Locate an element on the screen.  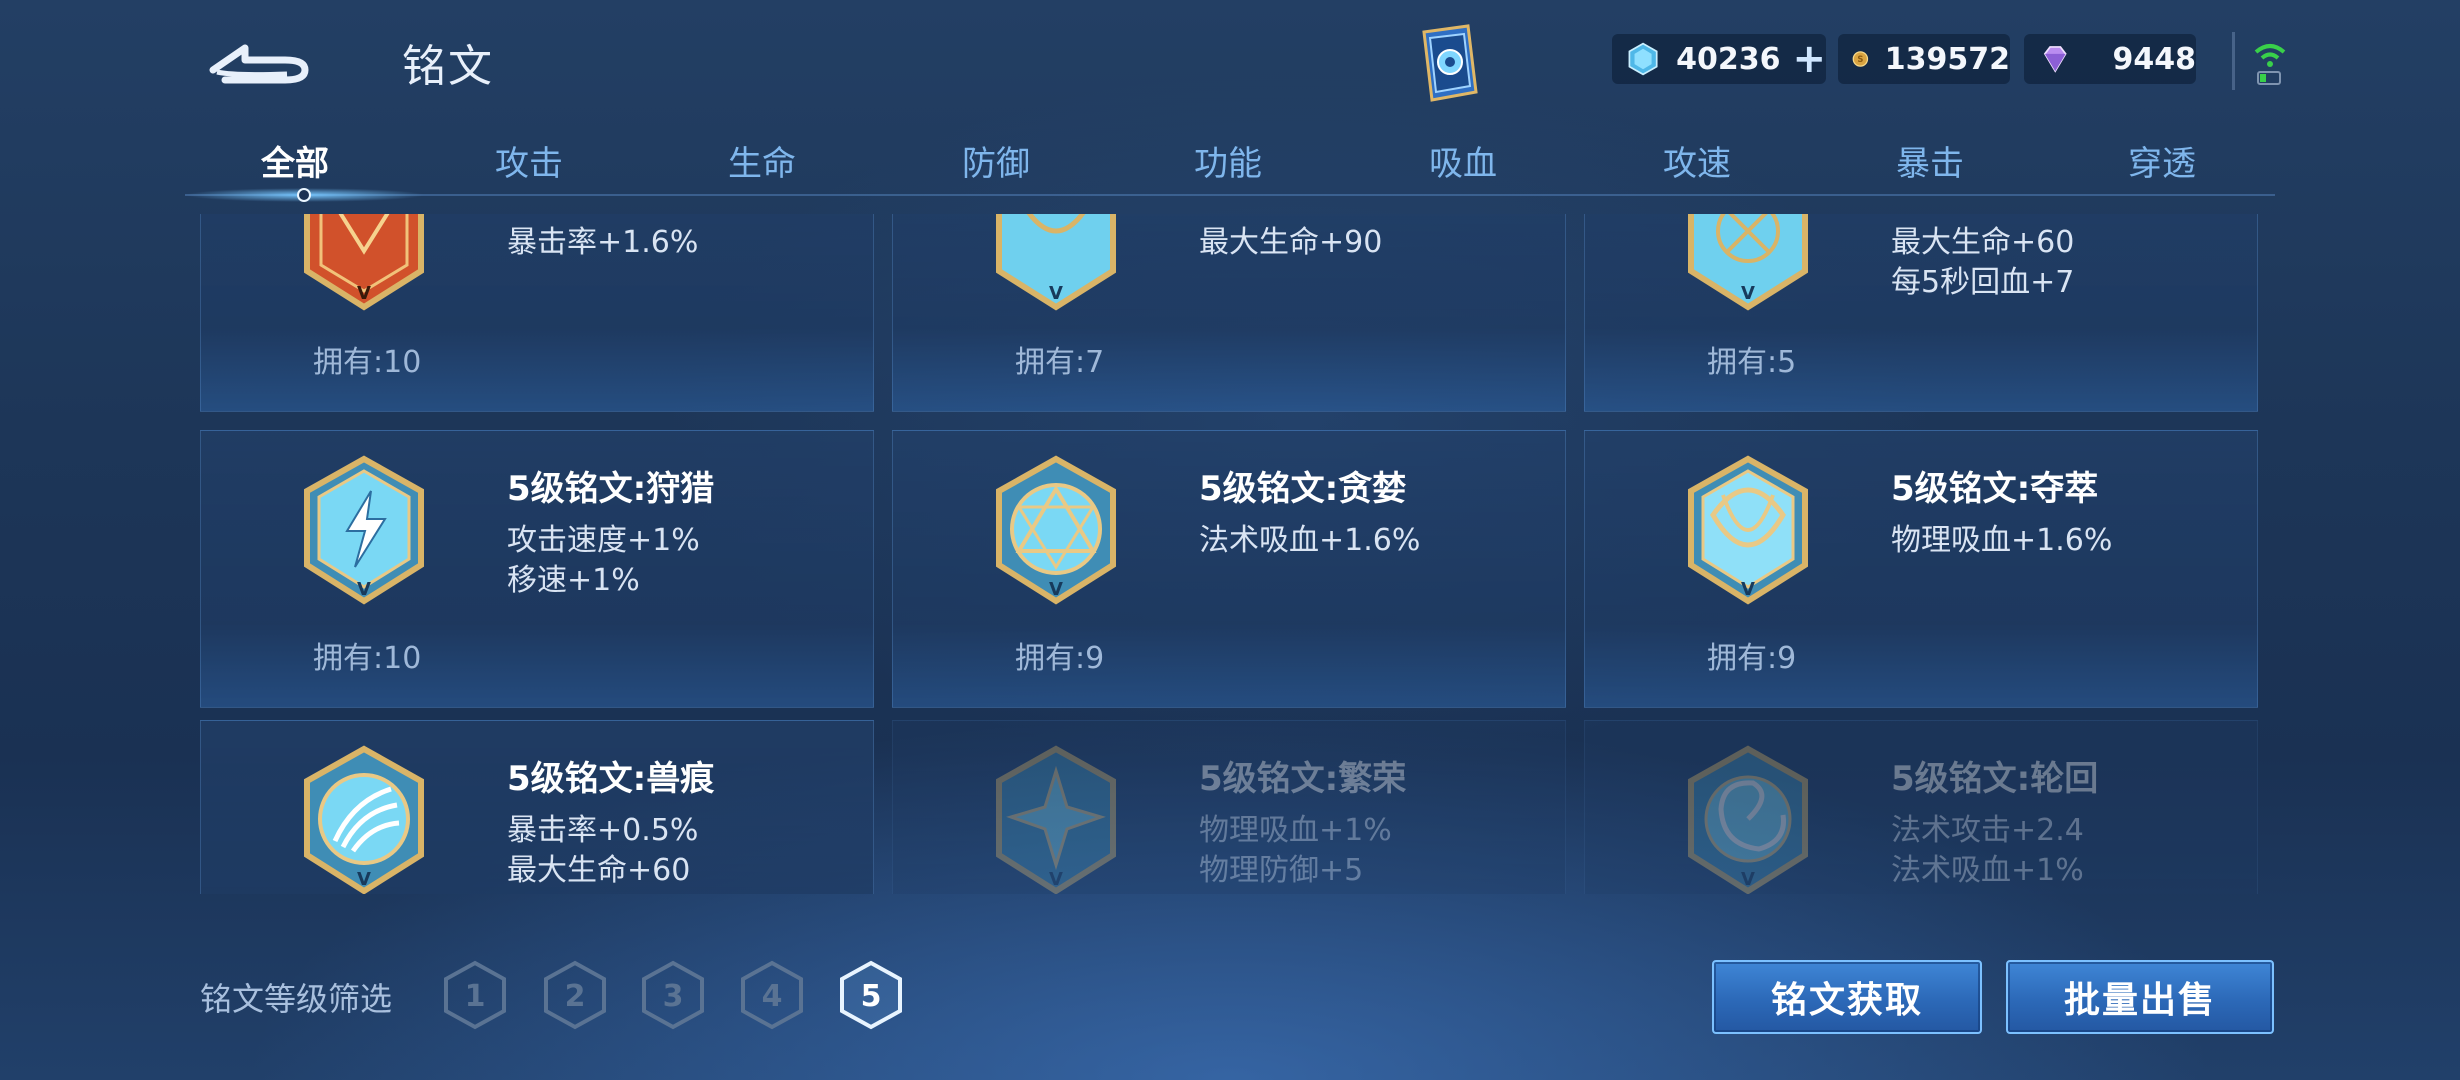
bulk-sell-button: 批量出售 is located at coordinates (2140, 997).